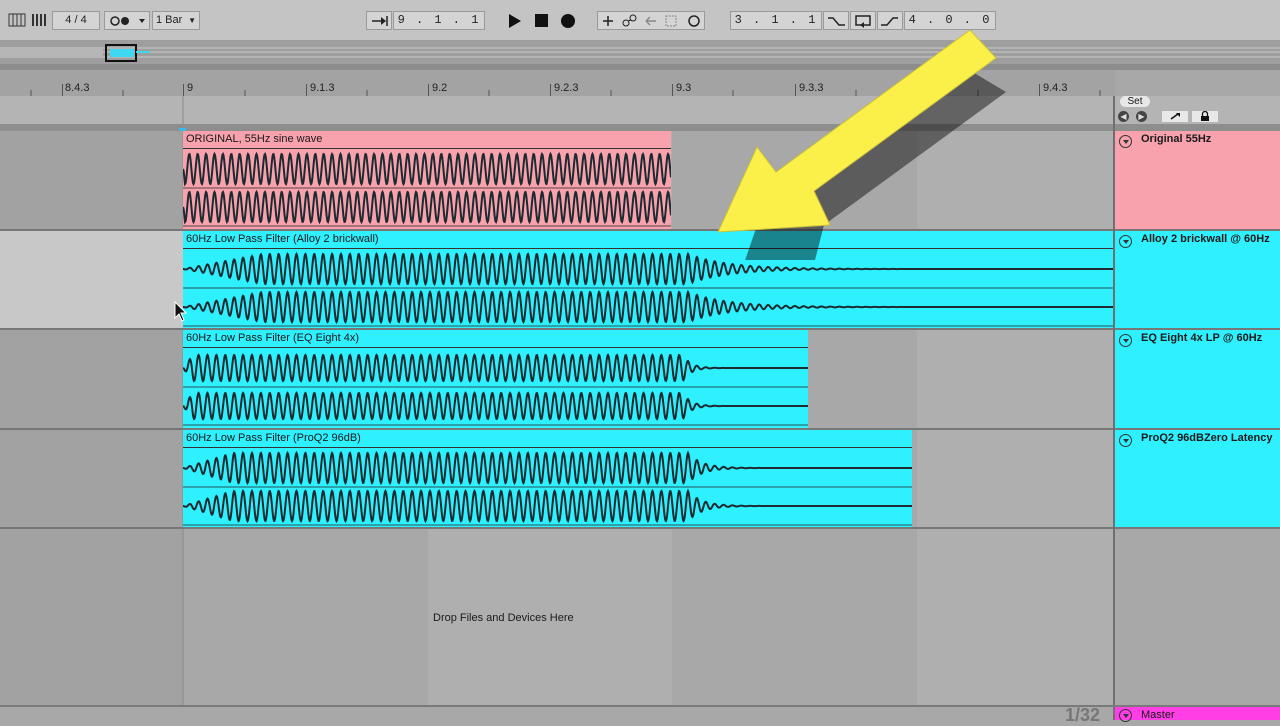 This screenshot has height=726, width=1280. What do you see at coordinates (1083, 715) in the screenshot?
I see `zoom-level: 1/32` at bounding box center [1083, 715].